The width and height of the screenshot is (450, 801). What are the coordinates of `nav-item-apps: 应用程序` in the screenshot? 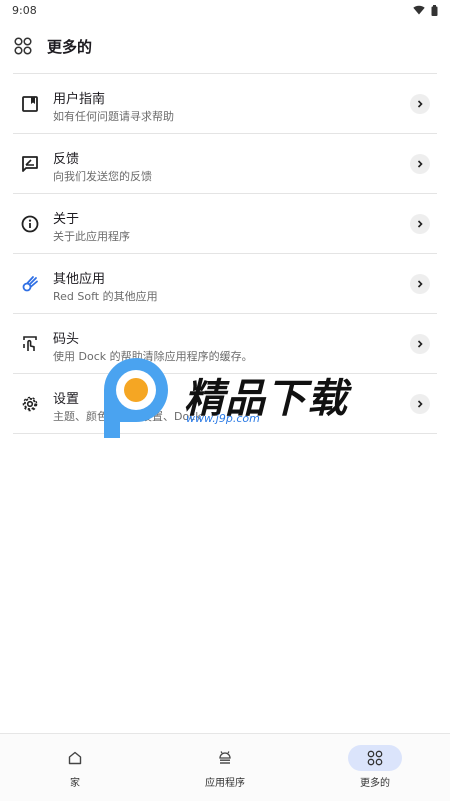 It's located at (225, 767).